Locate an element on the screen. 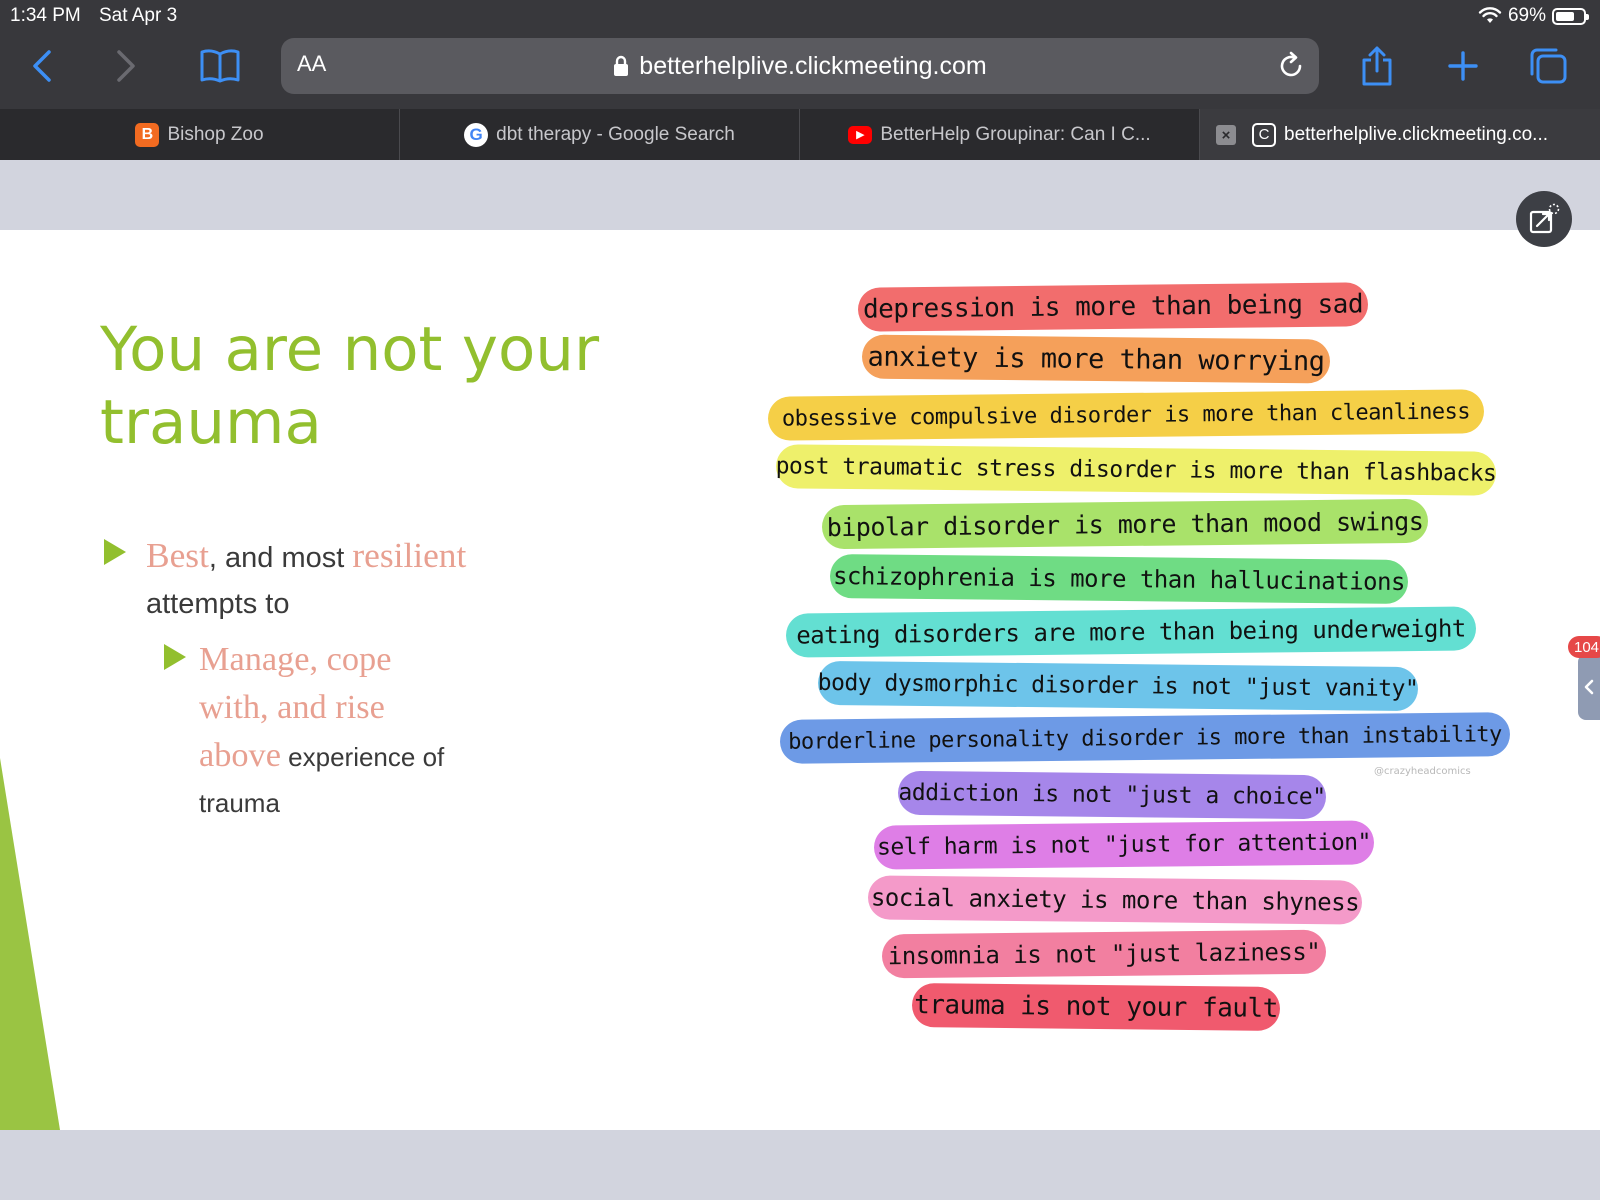 Image resolution: width=1600 pixels, height=1200 pixels. browser-toolbar: AA betterhelplive.clickmeeting.com is located at coordinates (800, 70).